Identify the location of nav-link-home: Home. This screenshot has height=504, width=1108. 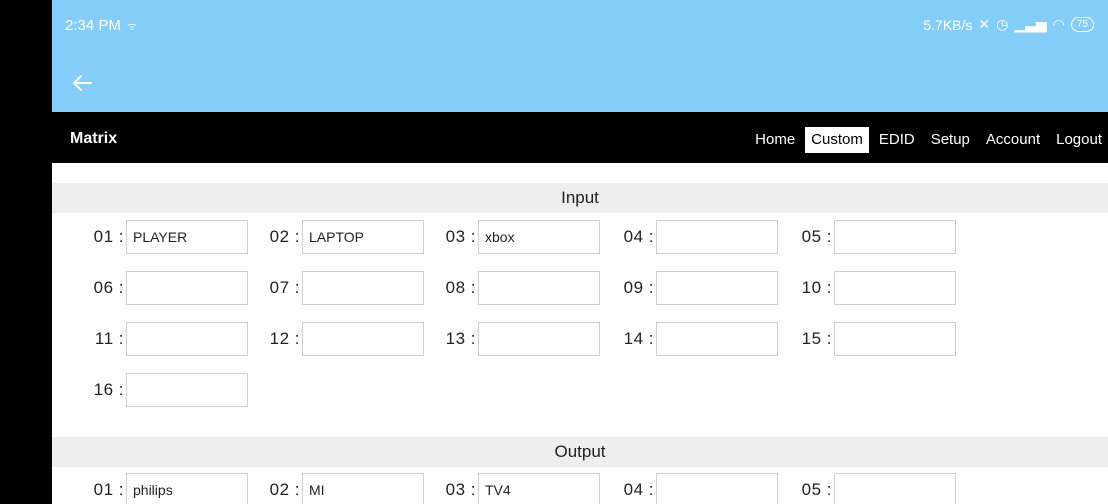
(775, 140).